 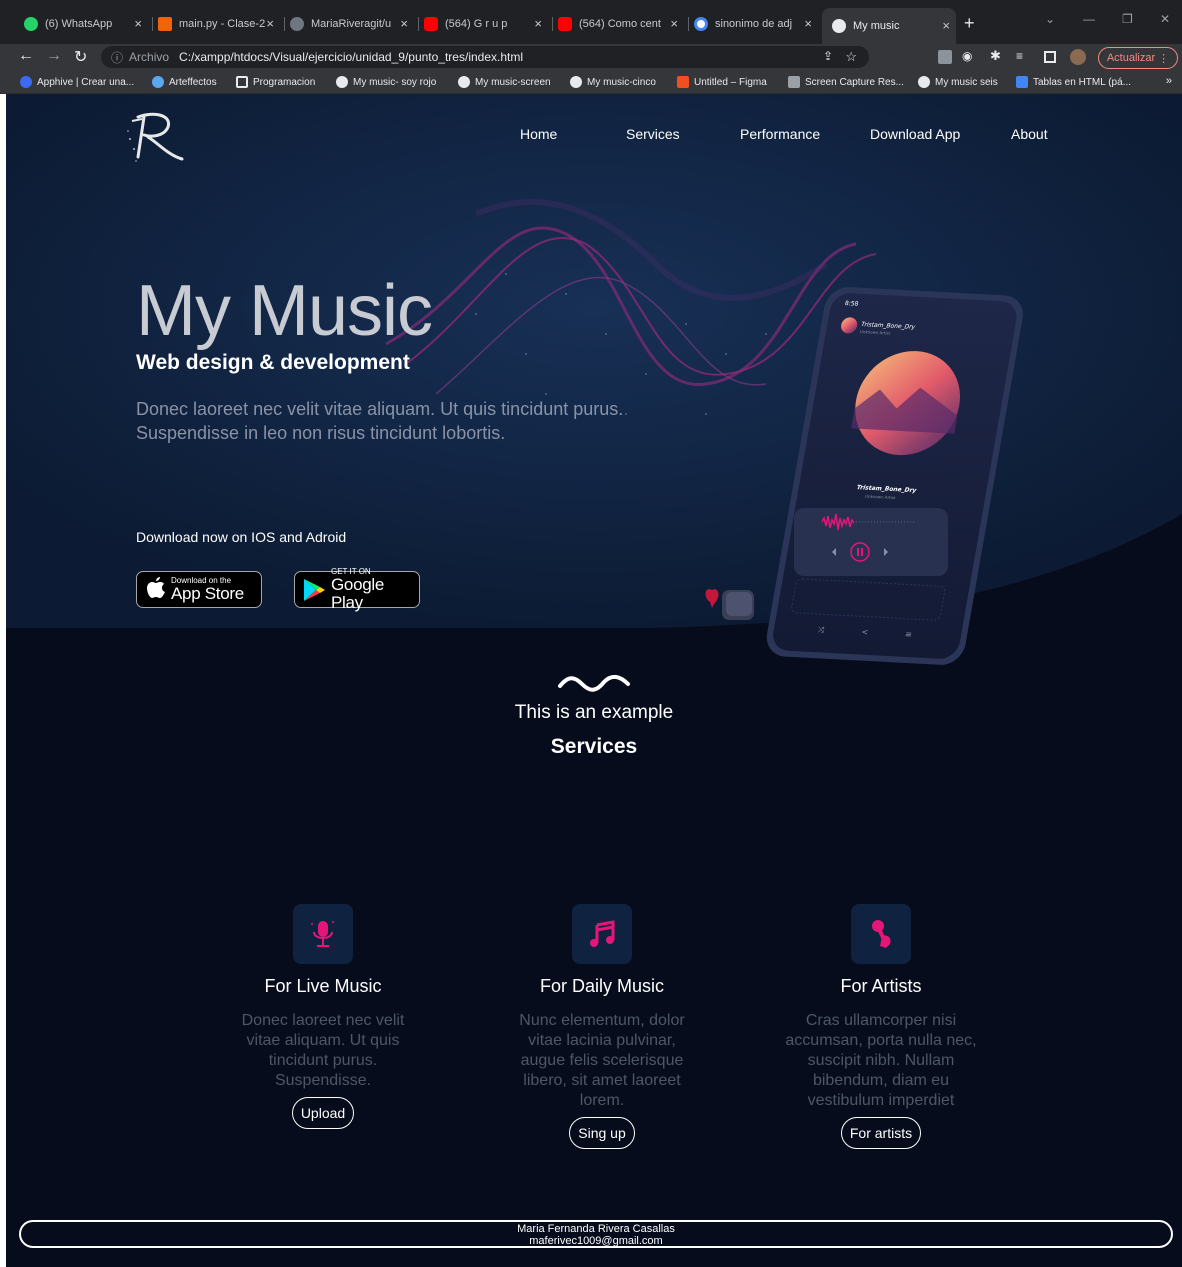 What do you see at coordinates (207, 593) in the screenshot?
I see `app-store-big: App Store` at bounding box center [207, 593].